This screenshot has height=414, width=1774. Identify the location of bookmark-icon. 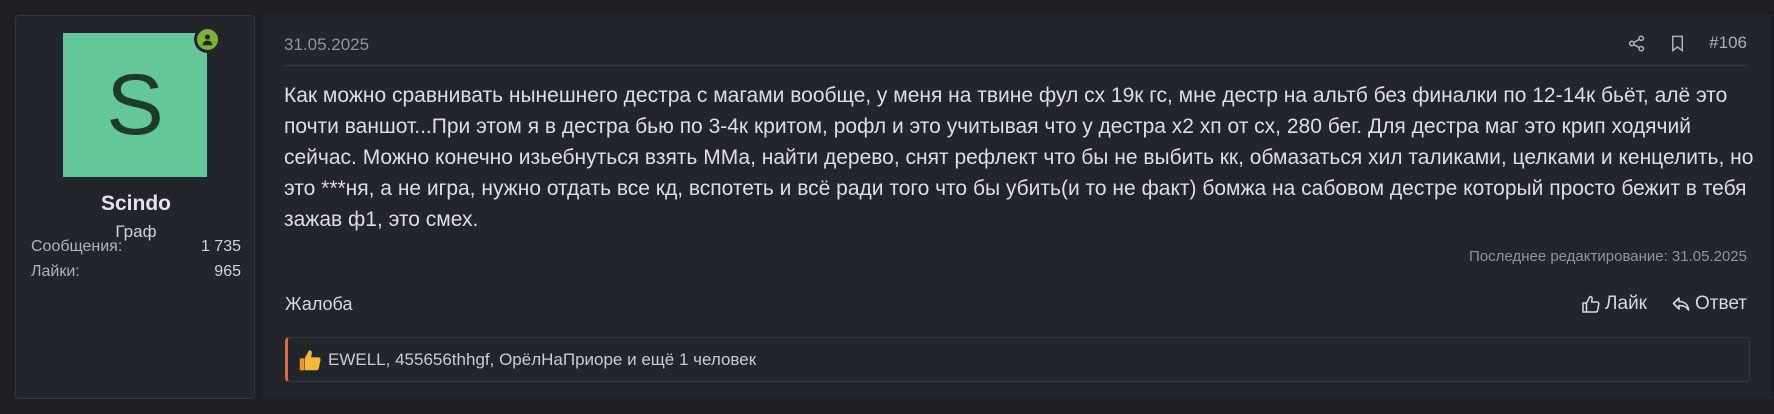
(1678, 43).